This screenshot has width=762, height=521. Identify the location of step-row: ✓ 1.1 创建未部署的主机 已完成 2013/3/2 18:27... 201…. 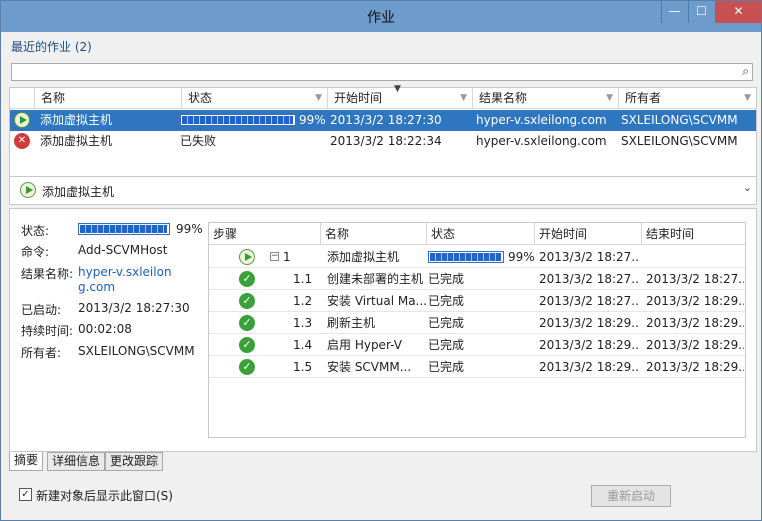
(477, 279).